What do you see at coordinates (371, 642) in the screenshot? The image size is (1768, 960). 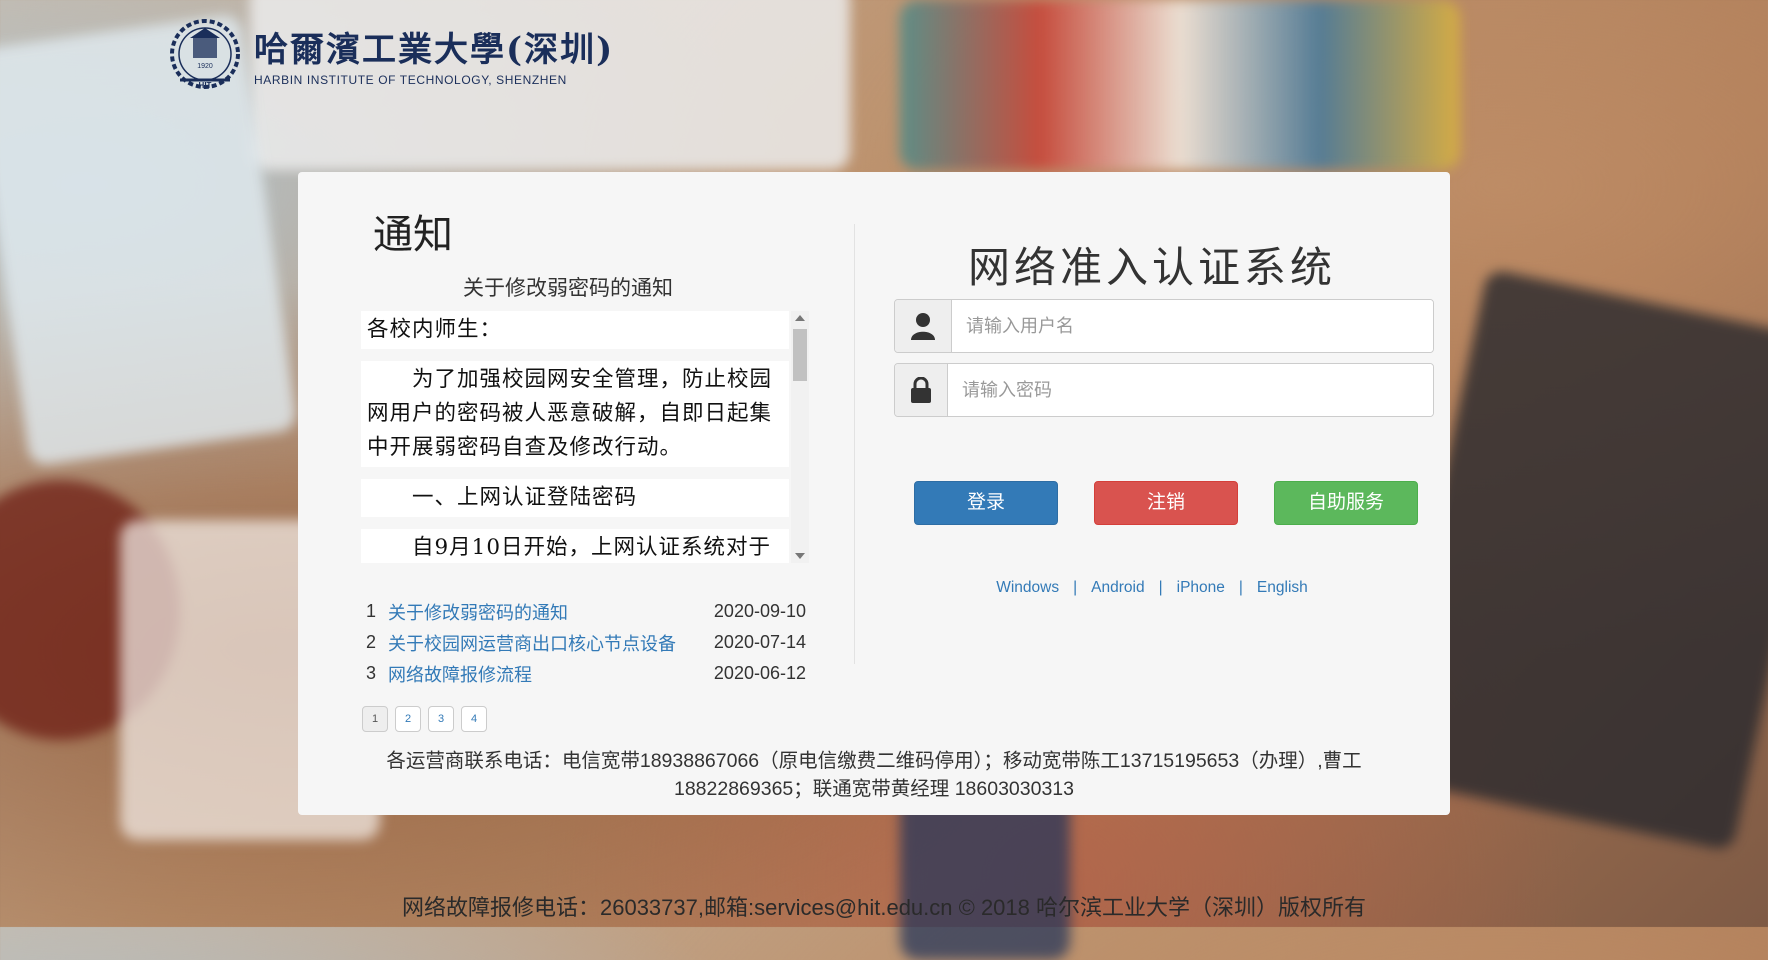 I see `list-item-number: 2` at bounding box center [371, 642].